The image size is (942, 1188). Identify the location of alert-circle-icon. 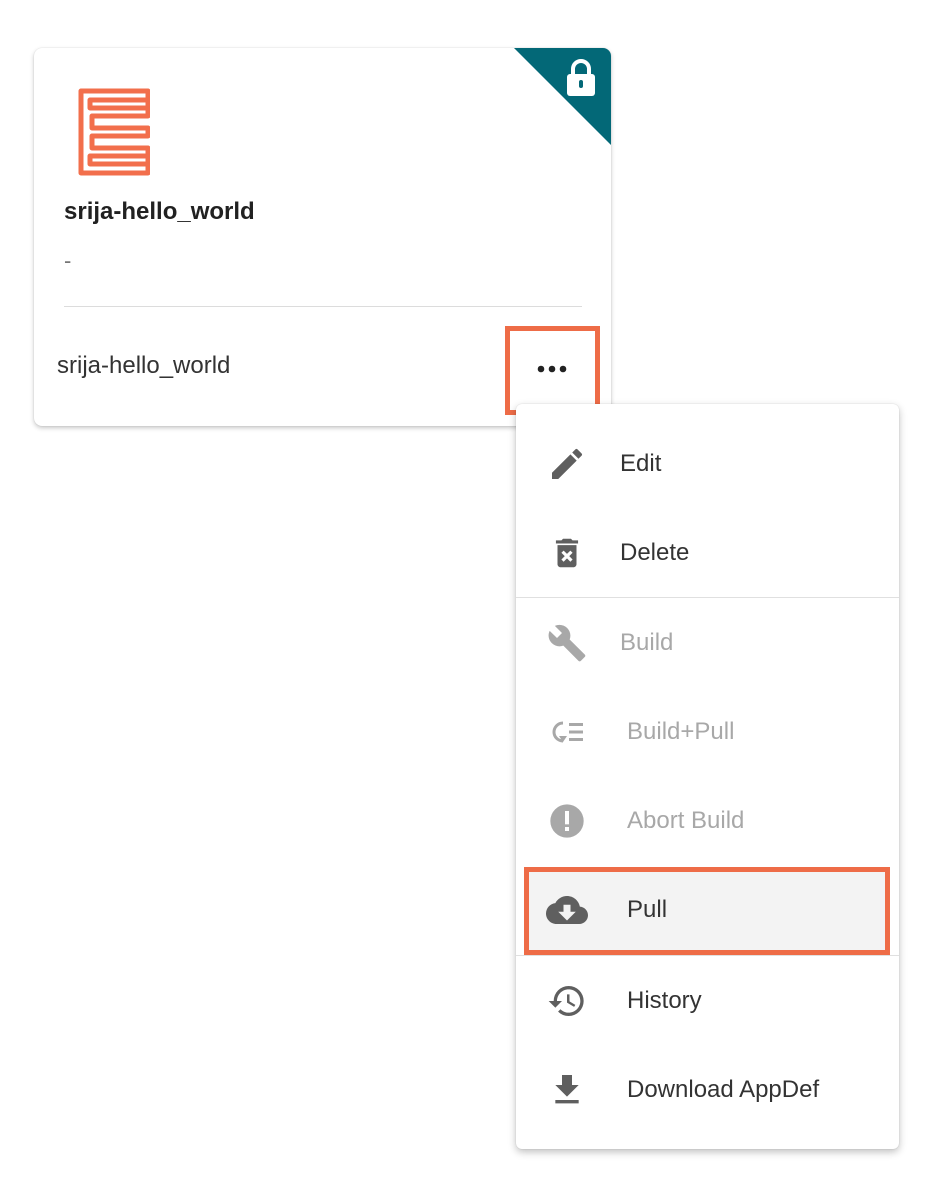
(567, 821).